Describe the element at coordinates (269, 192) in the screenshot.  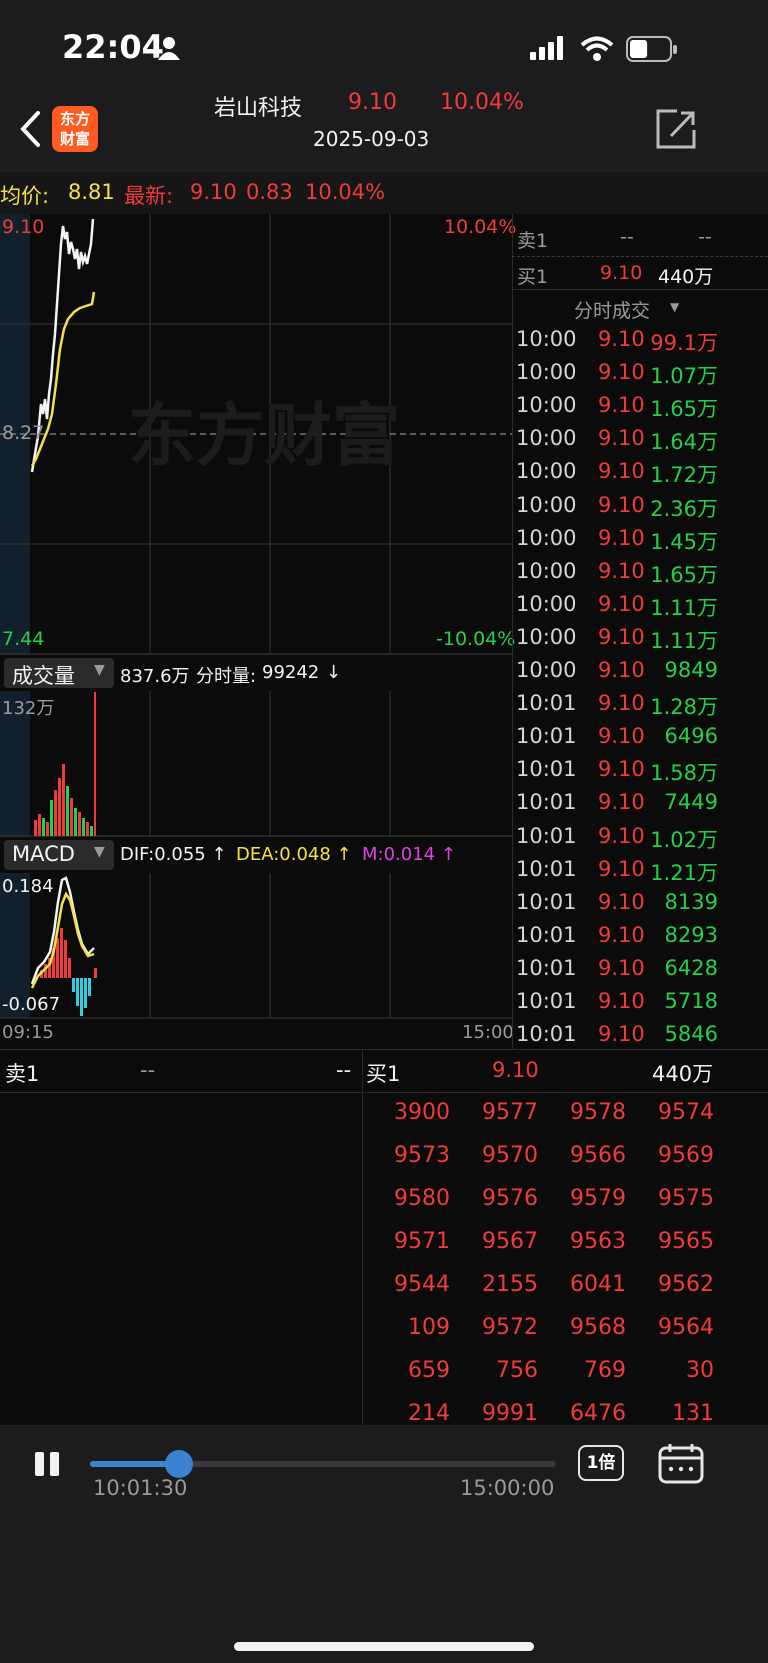
I see `latest-change: 0.83` at that location.